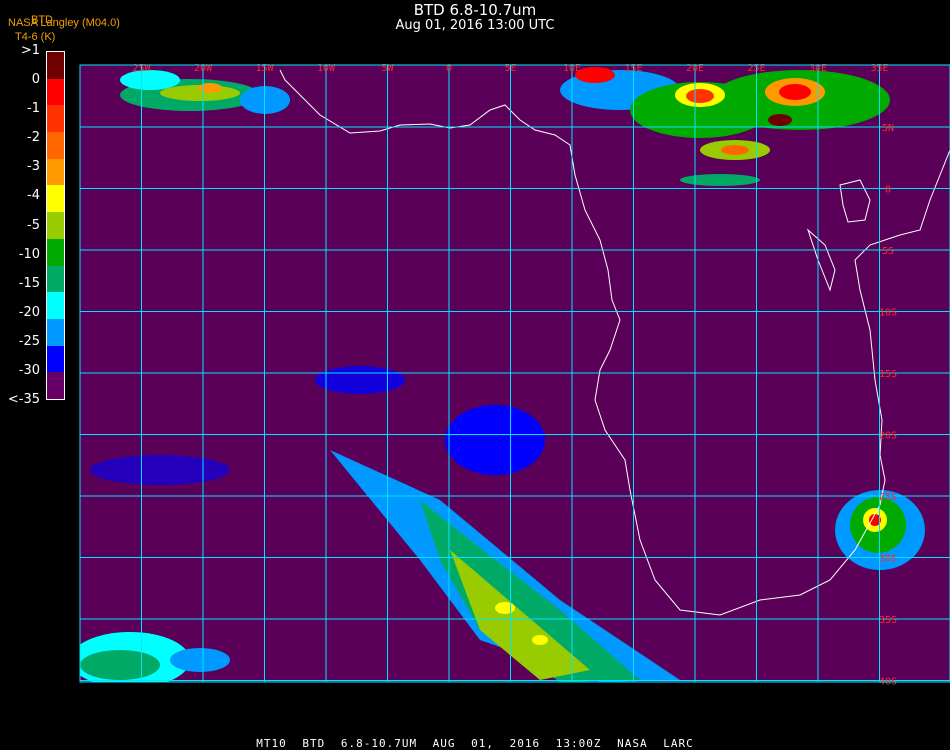 The image size is (950, 750). What do you see at coordinates (888, 436) in the screenshot?
I see `lat-label: 20S` at bounding box center [888, 436].